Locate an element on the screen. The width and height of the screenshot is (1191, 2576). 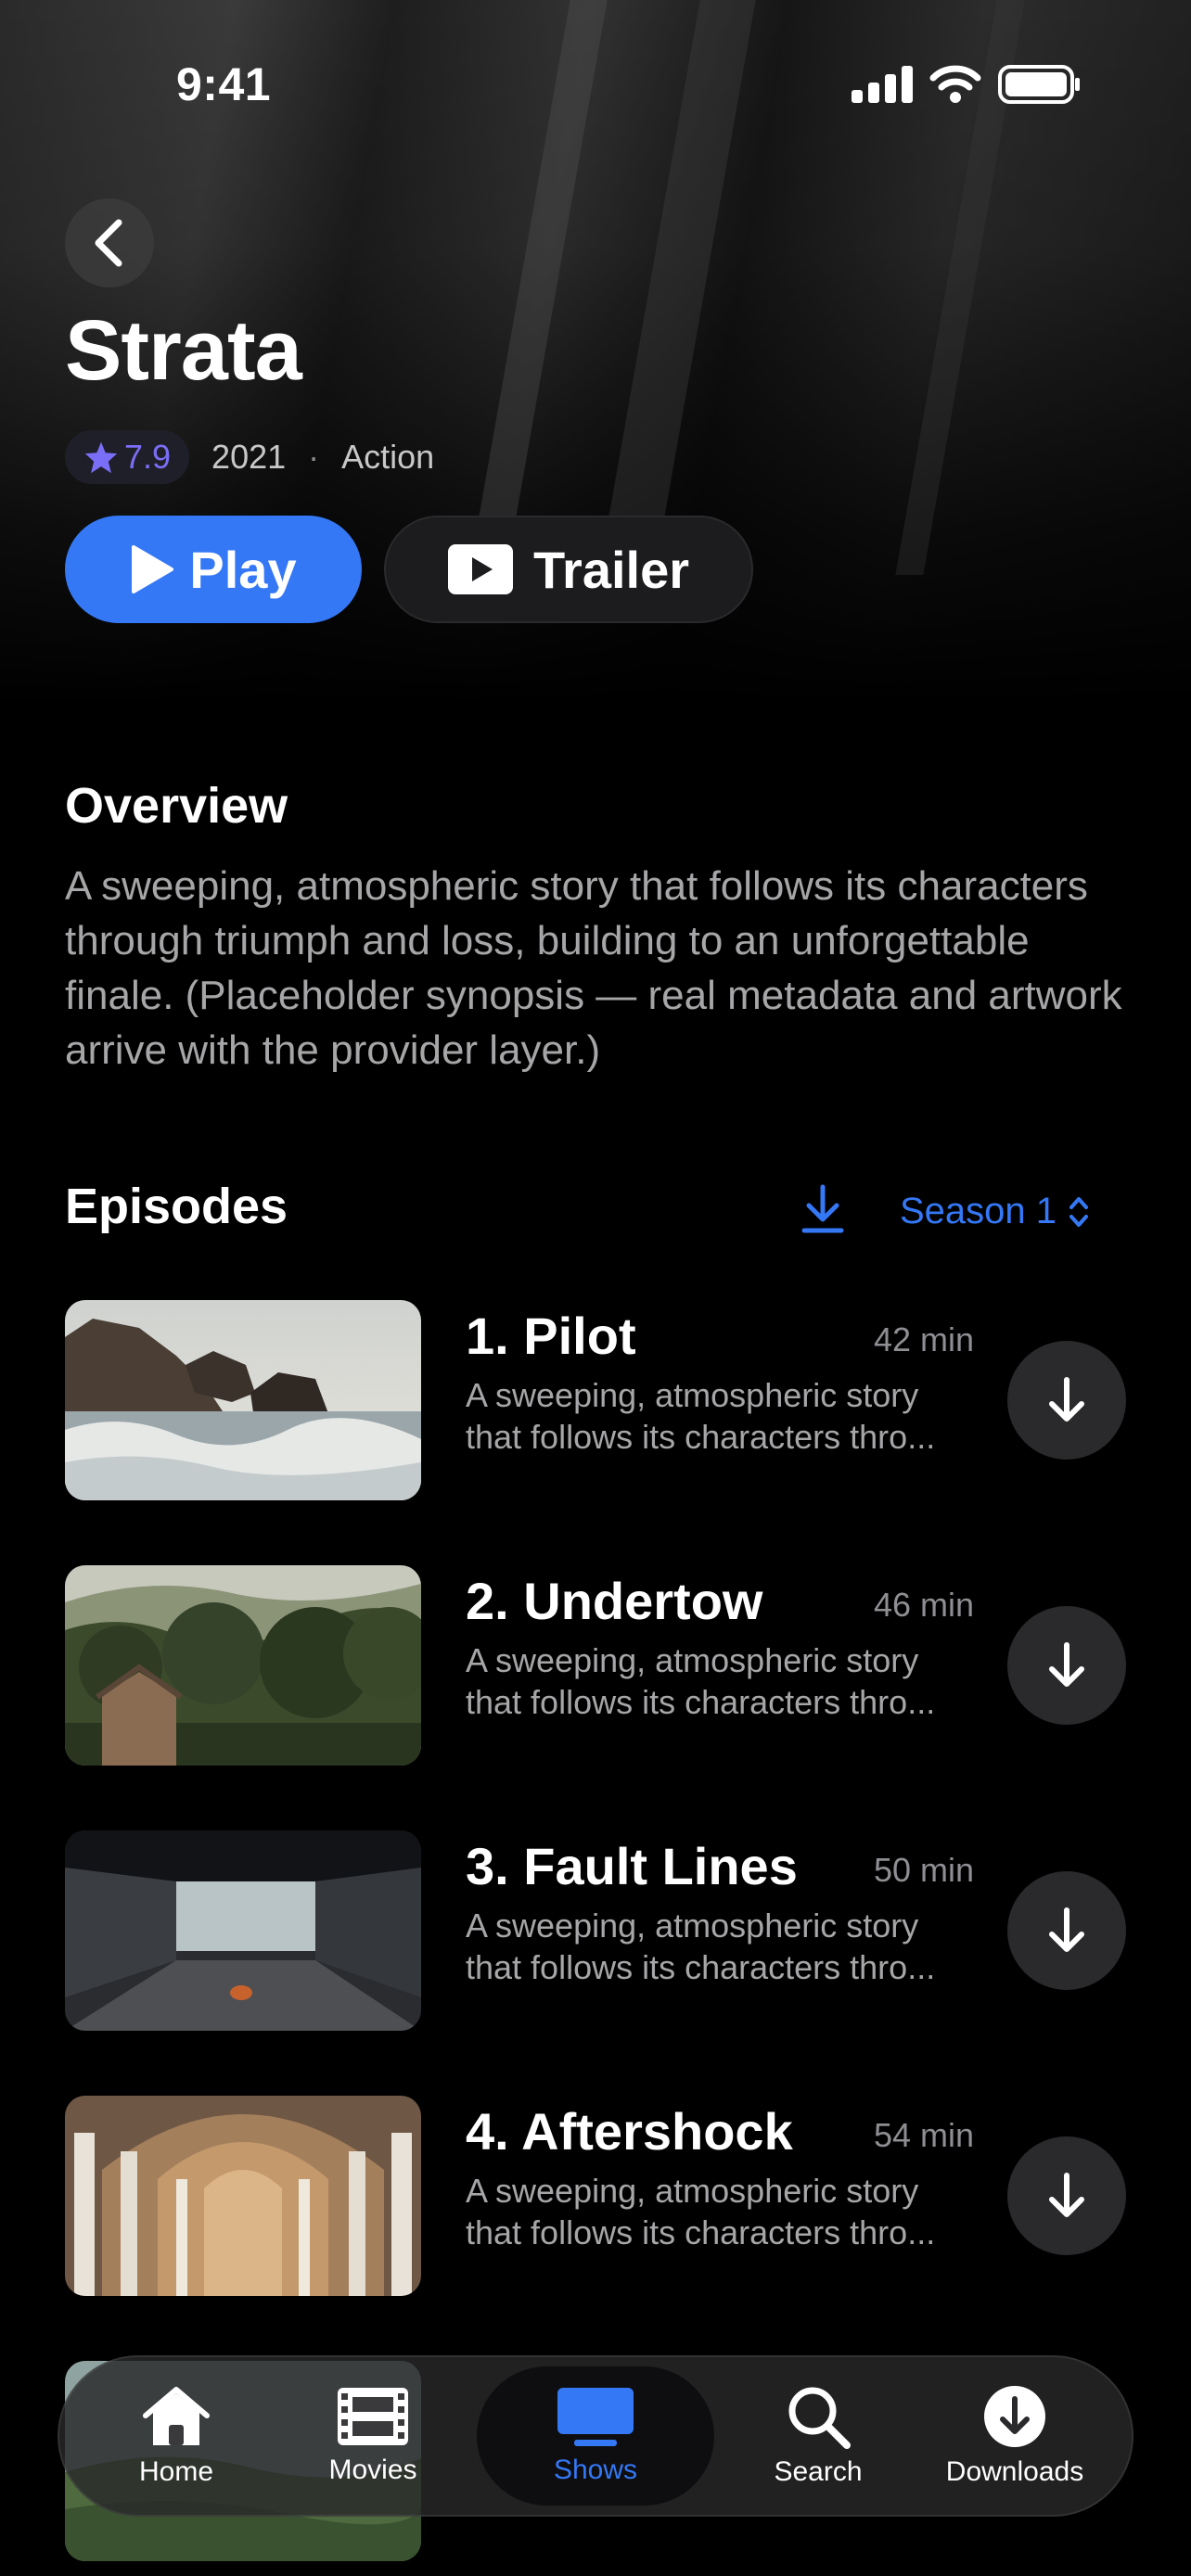
download-icon is located at coordinates (822, 1209).